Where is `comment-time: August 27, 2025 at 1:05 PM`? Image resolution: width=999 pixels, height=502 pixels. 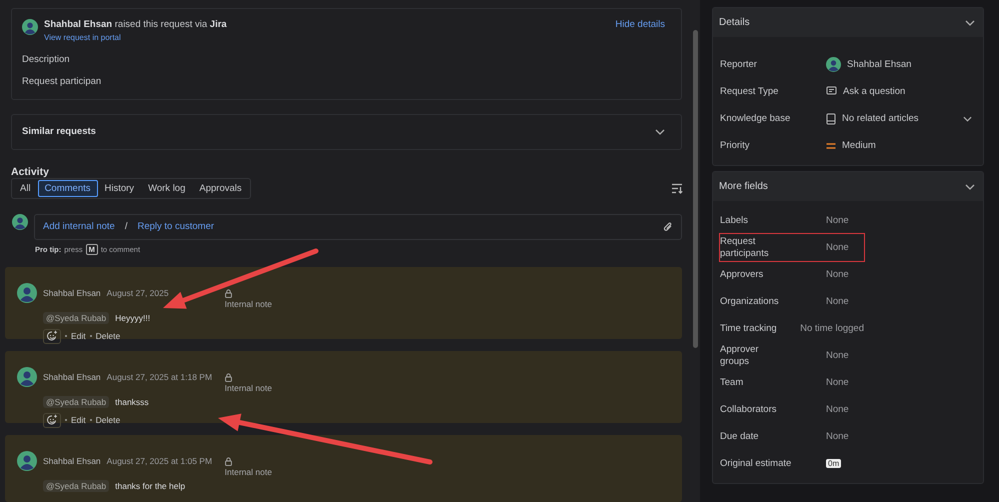
comment-time: August 27, 2025 at 1:05 PM is located at coordinates (160, 461).